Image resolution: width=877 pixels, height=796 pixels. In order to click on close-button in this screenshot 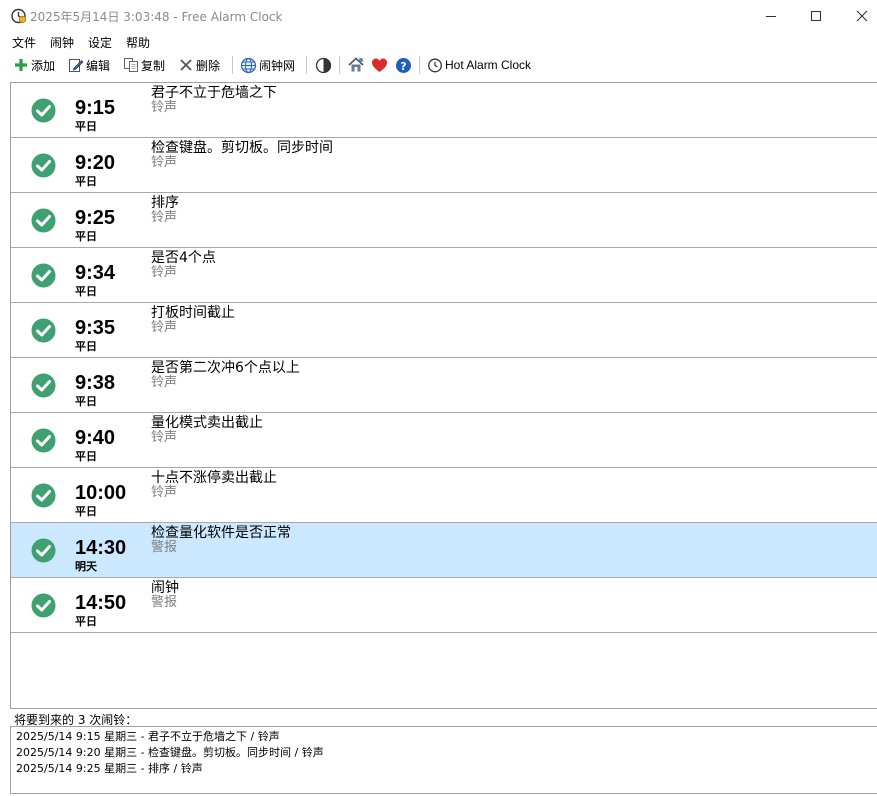, I will do `click(858, 15)`.